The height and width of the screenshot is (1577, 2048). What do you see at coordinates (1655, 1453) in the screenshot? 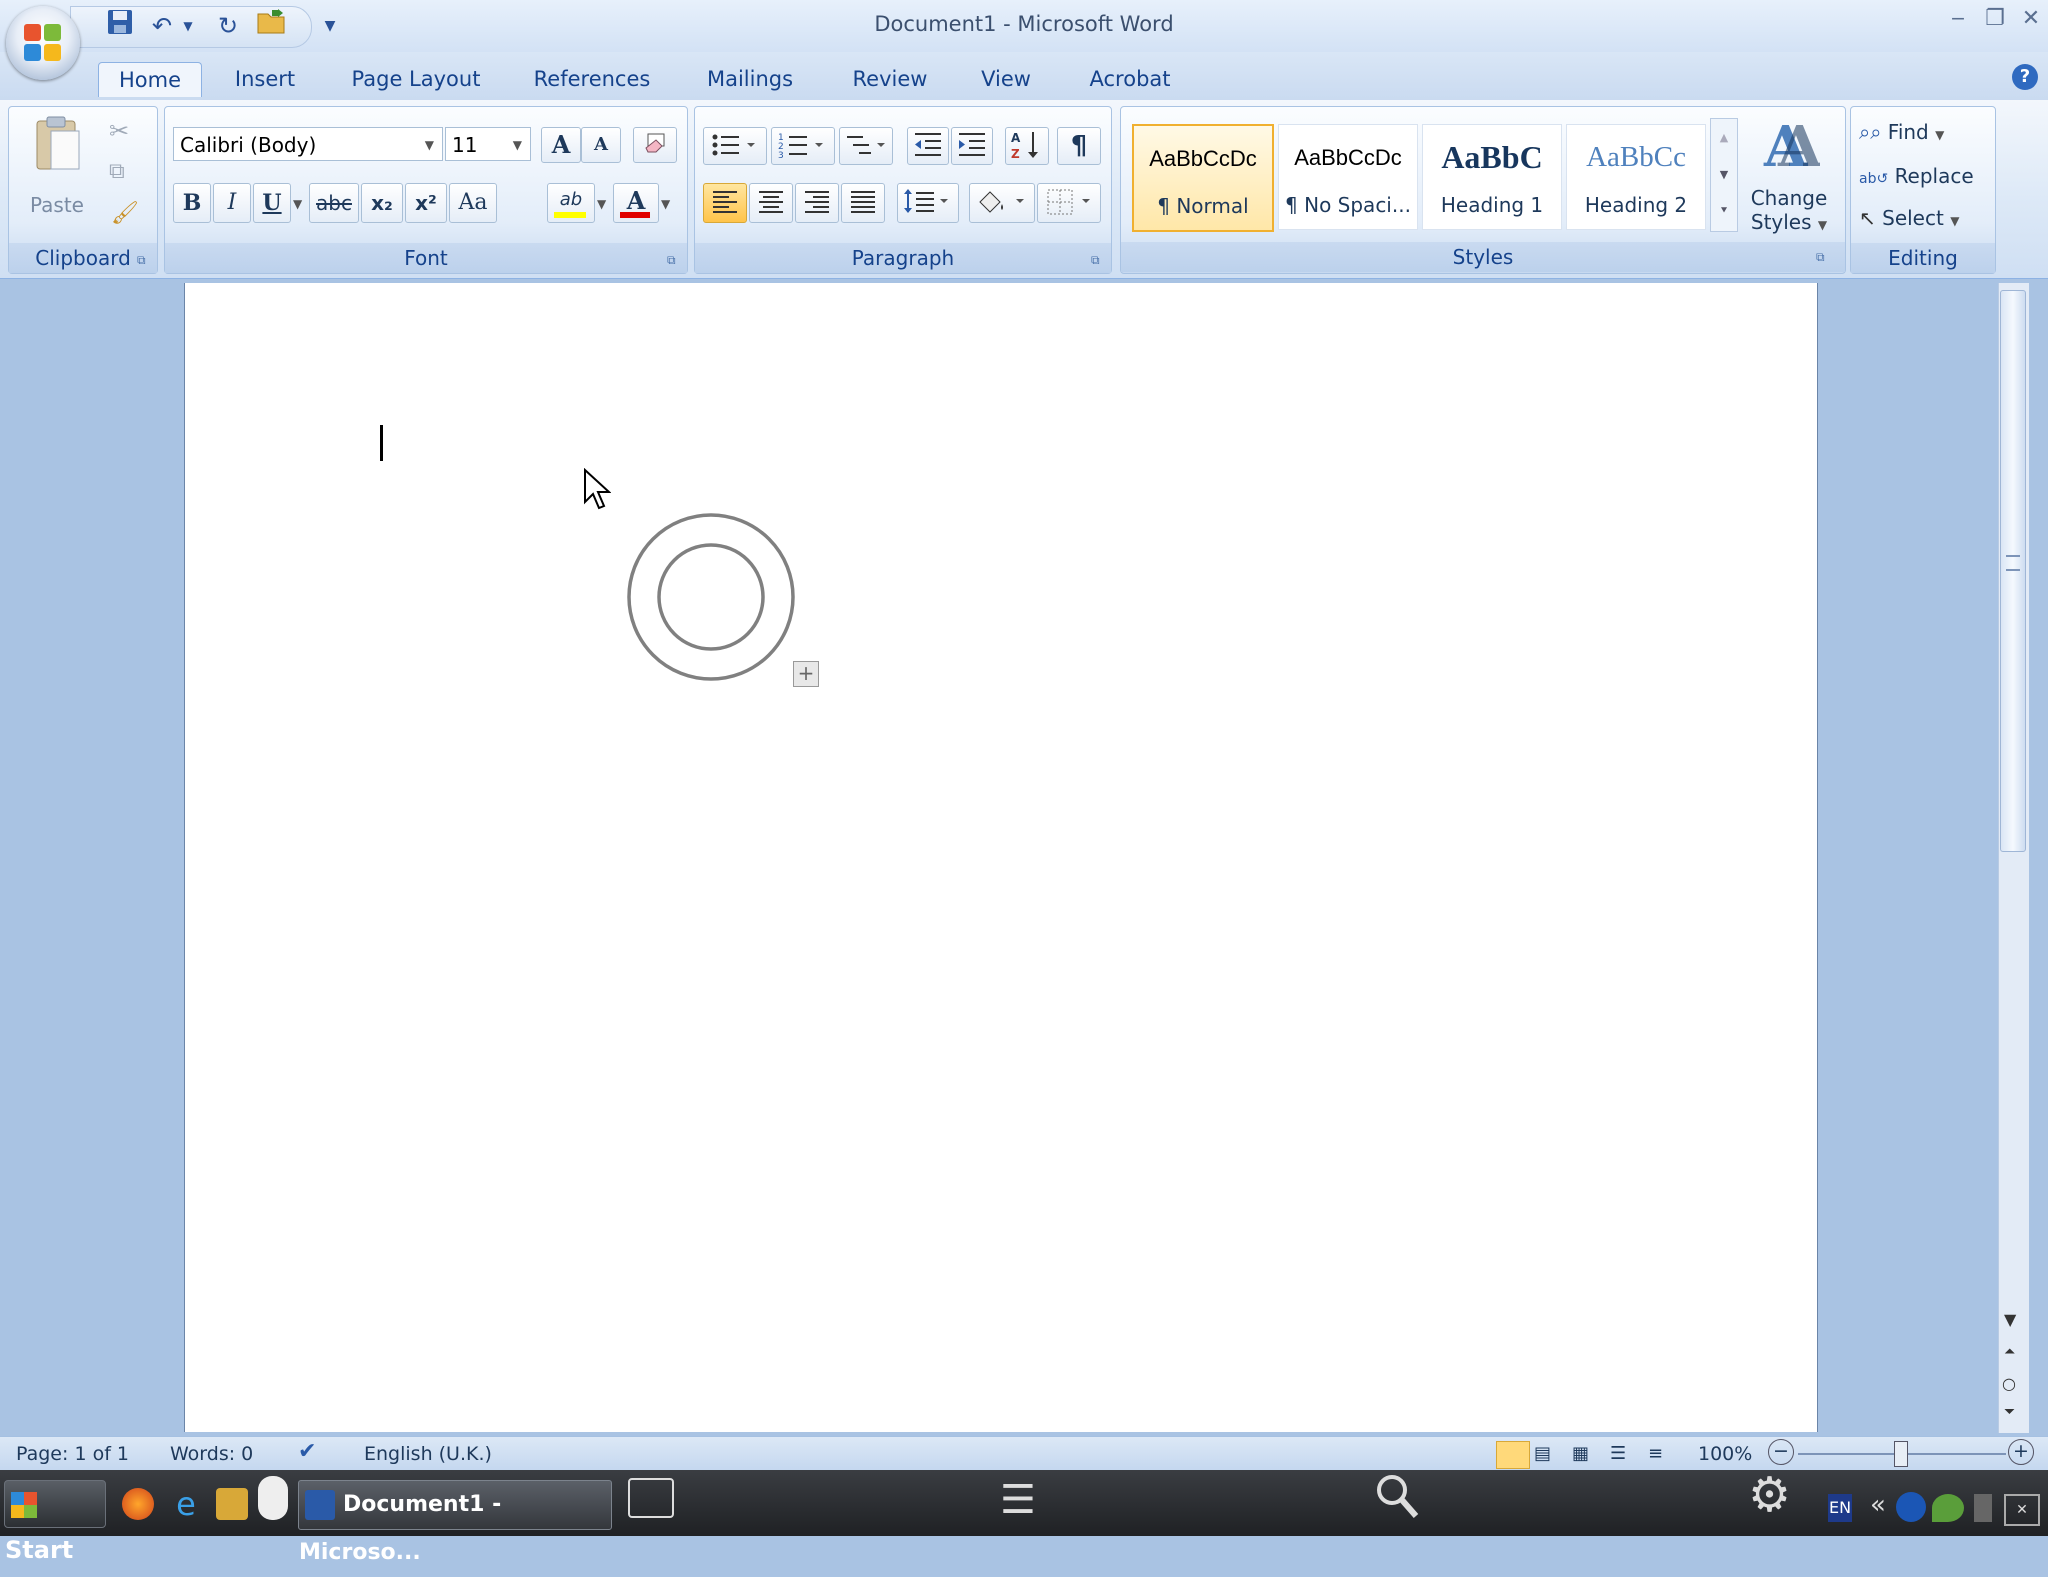
I see `draft-view-icon: ≡` at bounding box center [1655, 1453].